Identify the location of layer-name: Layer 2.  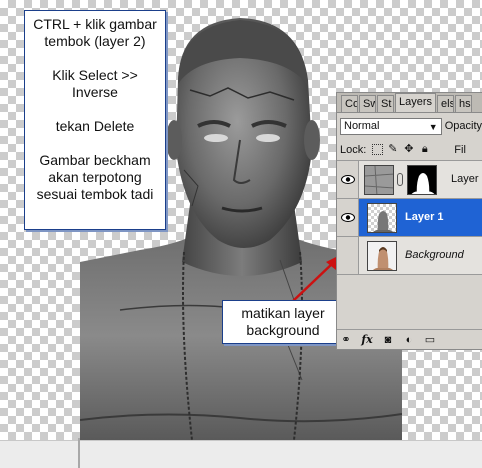
(466, 179).